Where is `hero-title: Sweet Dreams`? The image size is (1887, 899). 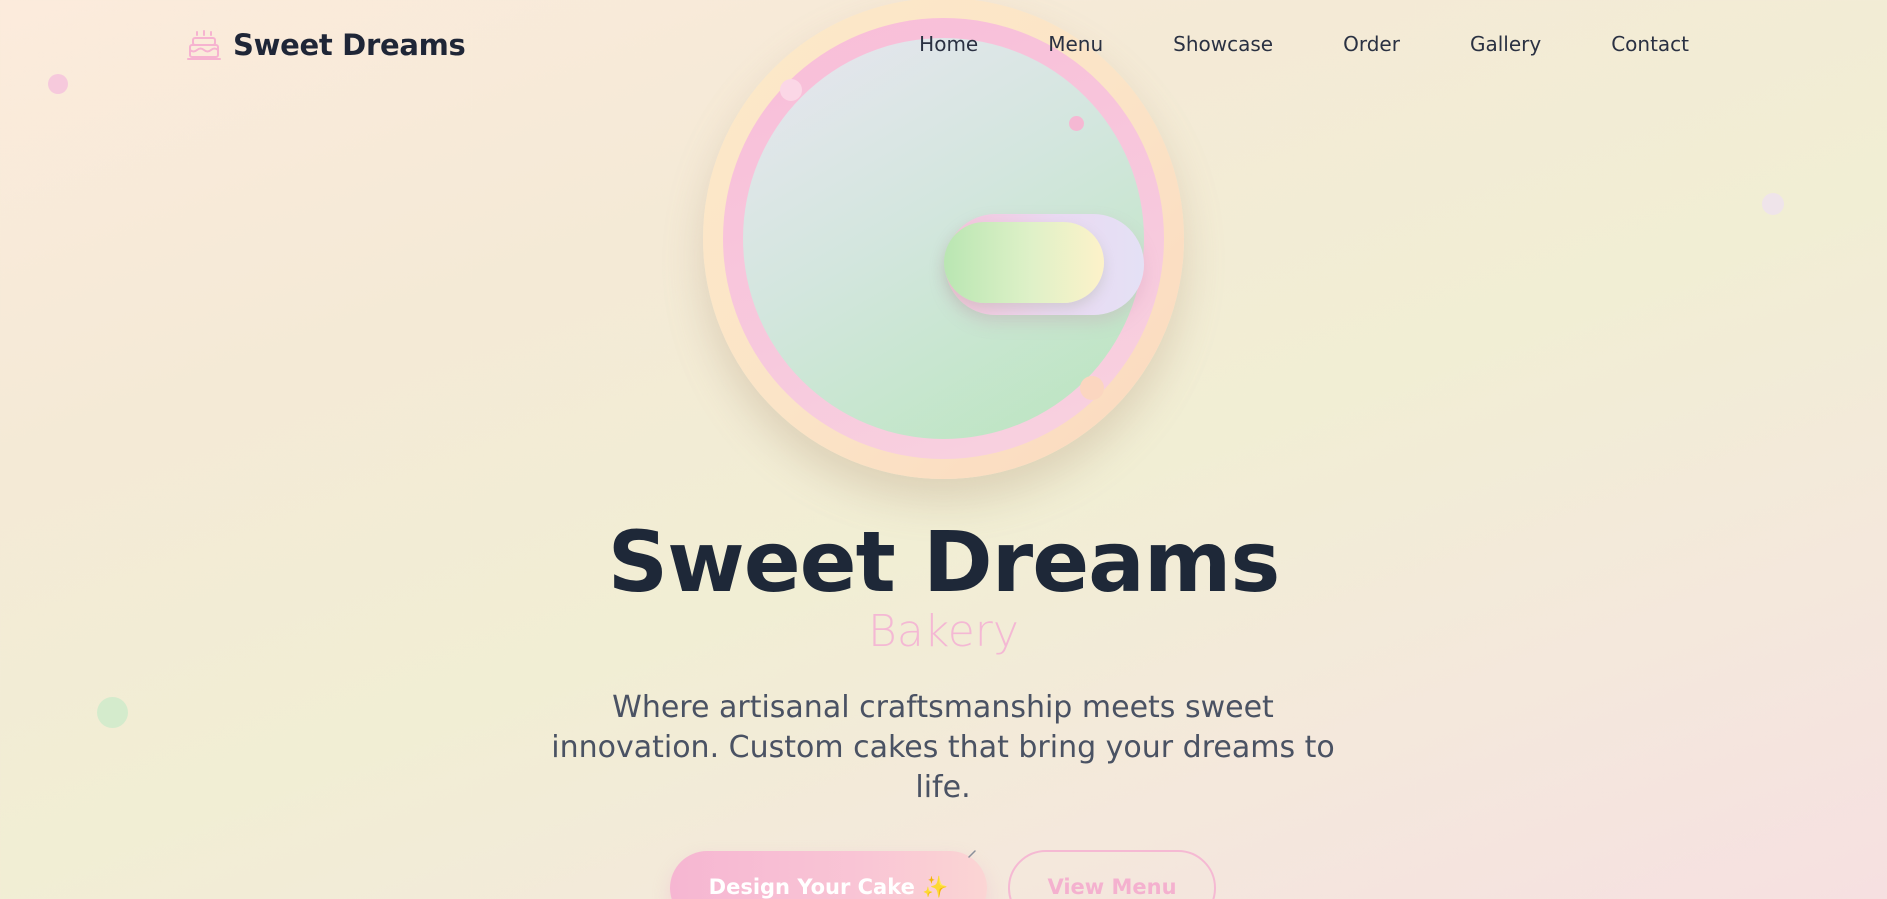 hero-title: Sweet Dreams is located at coordinates (944, 562).